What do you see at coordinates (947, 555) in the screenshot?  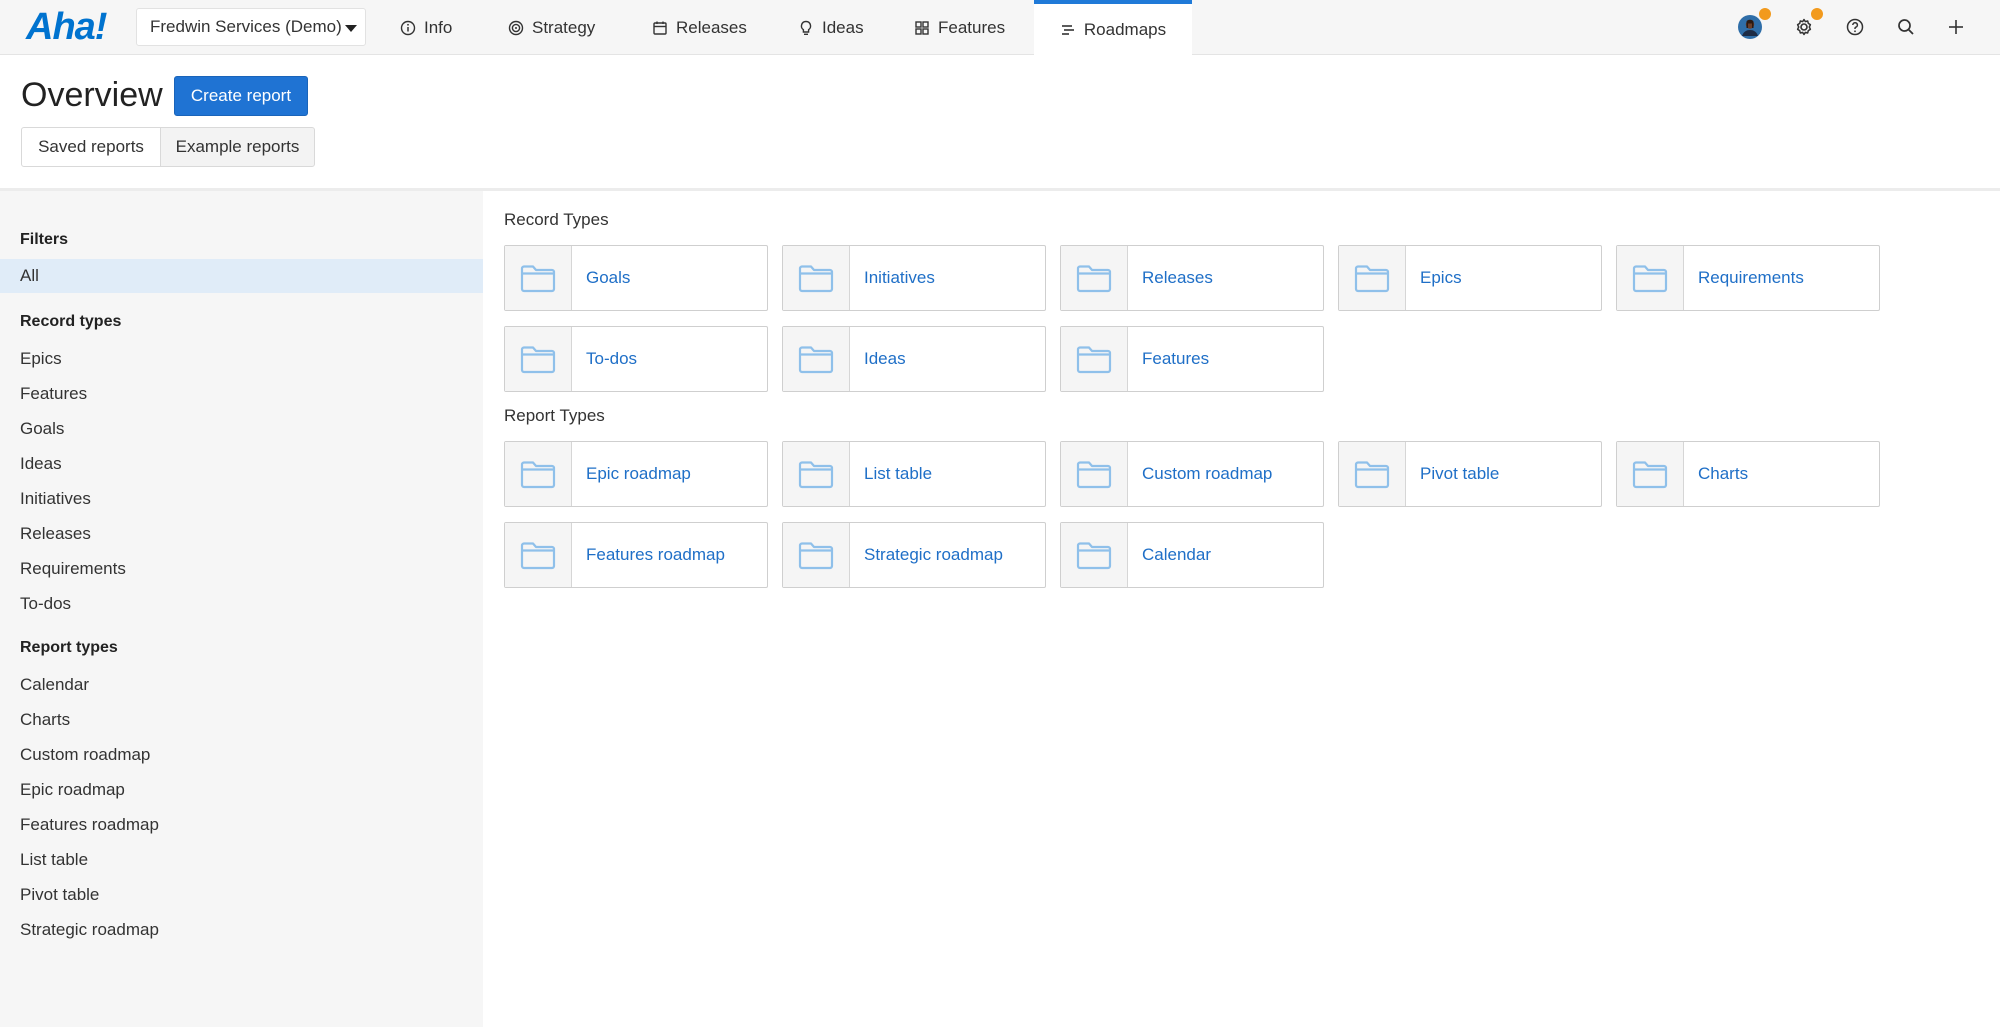 I see `card-label: Strategic roadmap` at bounding box center [947, 555].